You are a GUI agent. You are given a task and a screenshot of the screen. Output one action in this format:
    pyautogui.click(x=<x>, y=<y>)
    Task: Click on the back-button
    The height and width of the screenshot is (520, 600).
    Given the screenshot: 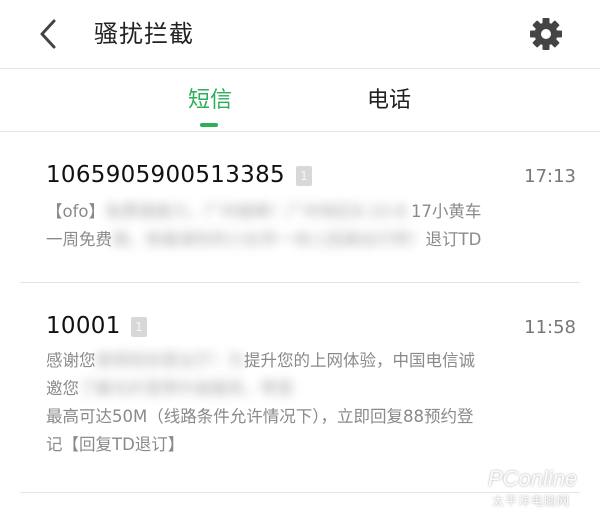 What is the action you would take?
    pyautogui.click(x=48, y=34)
    